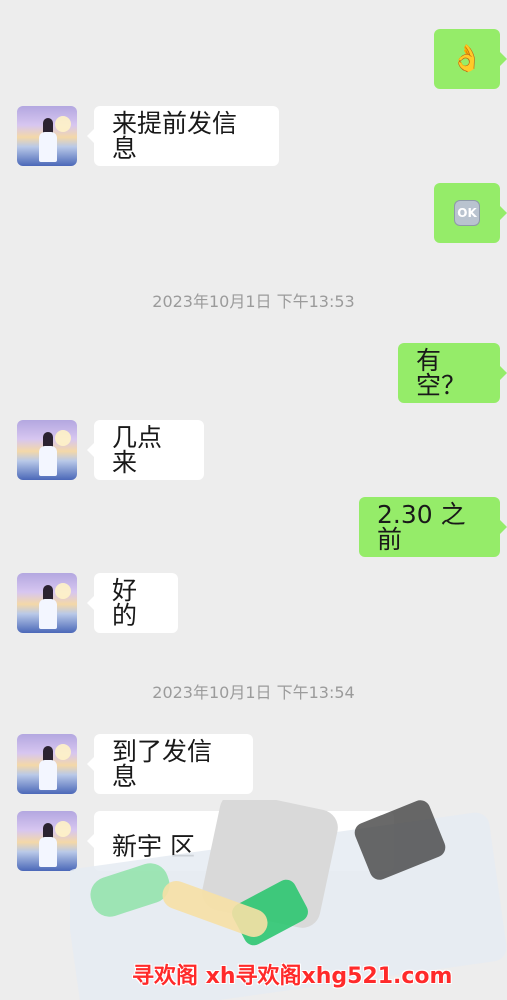  I want to click on ok-badge-label: OK, so click(467, 212).